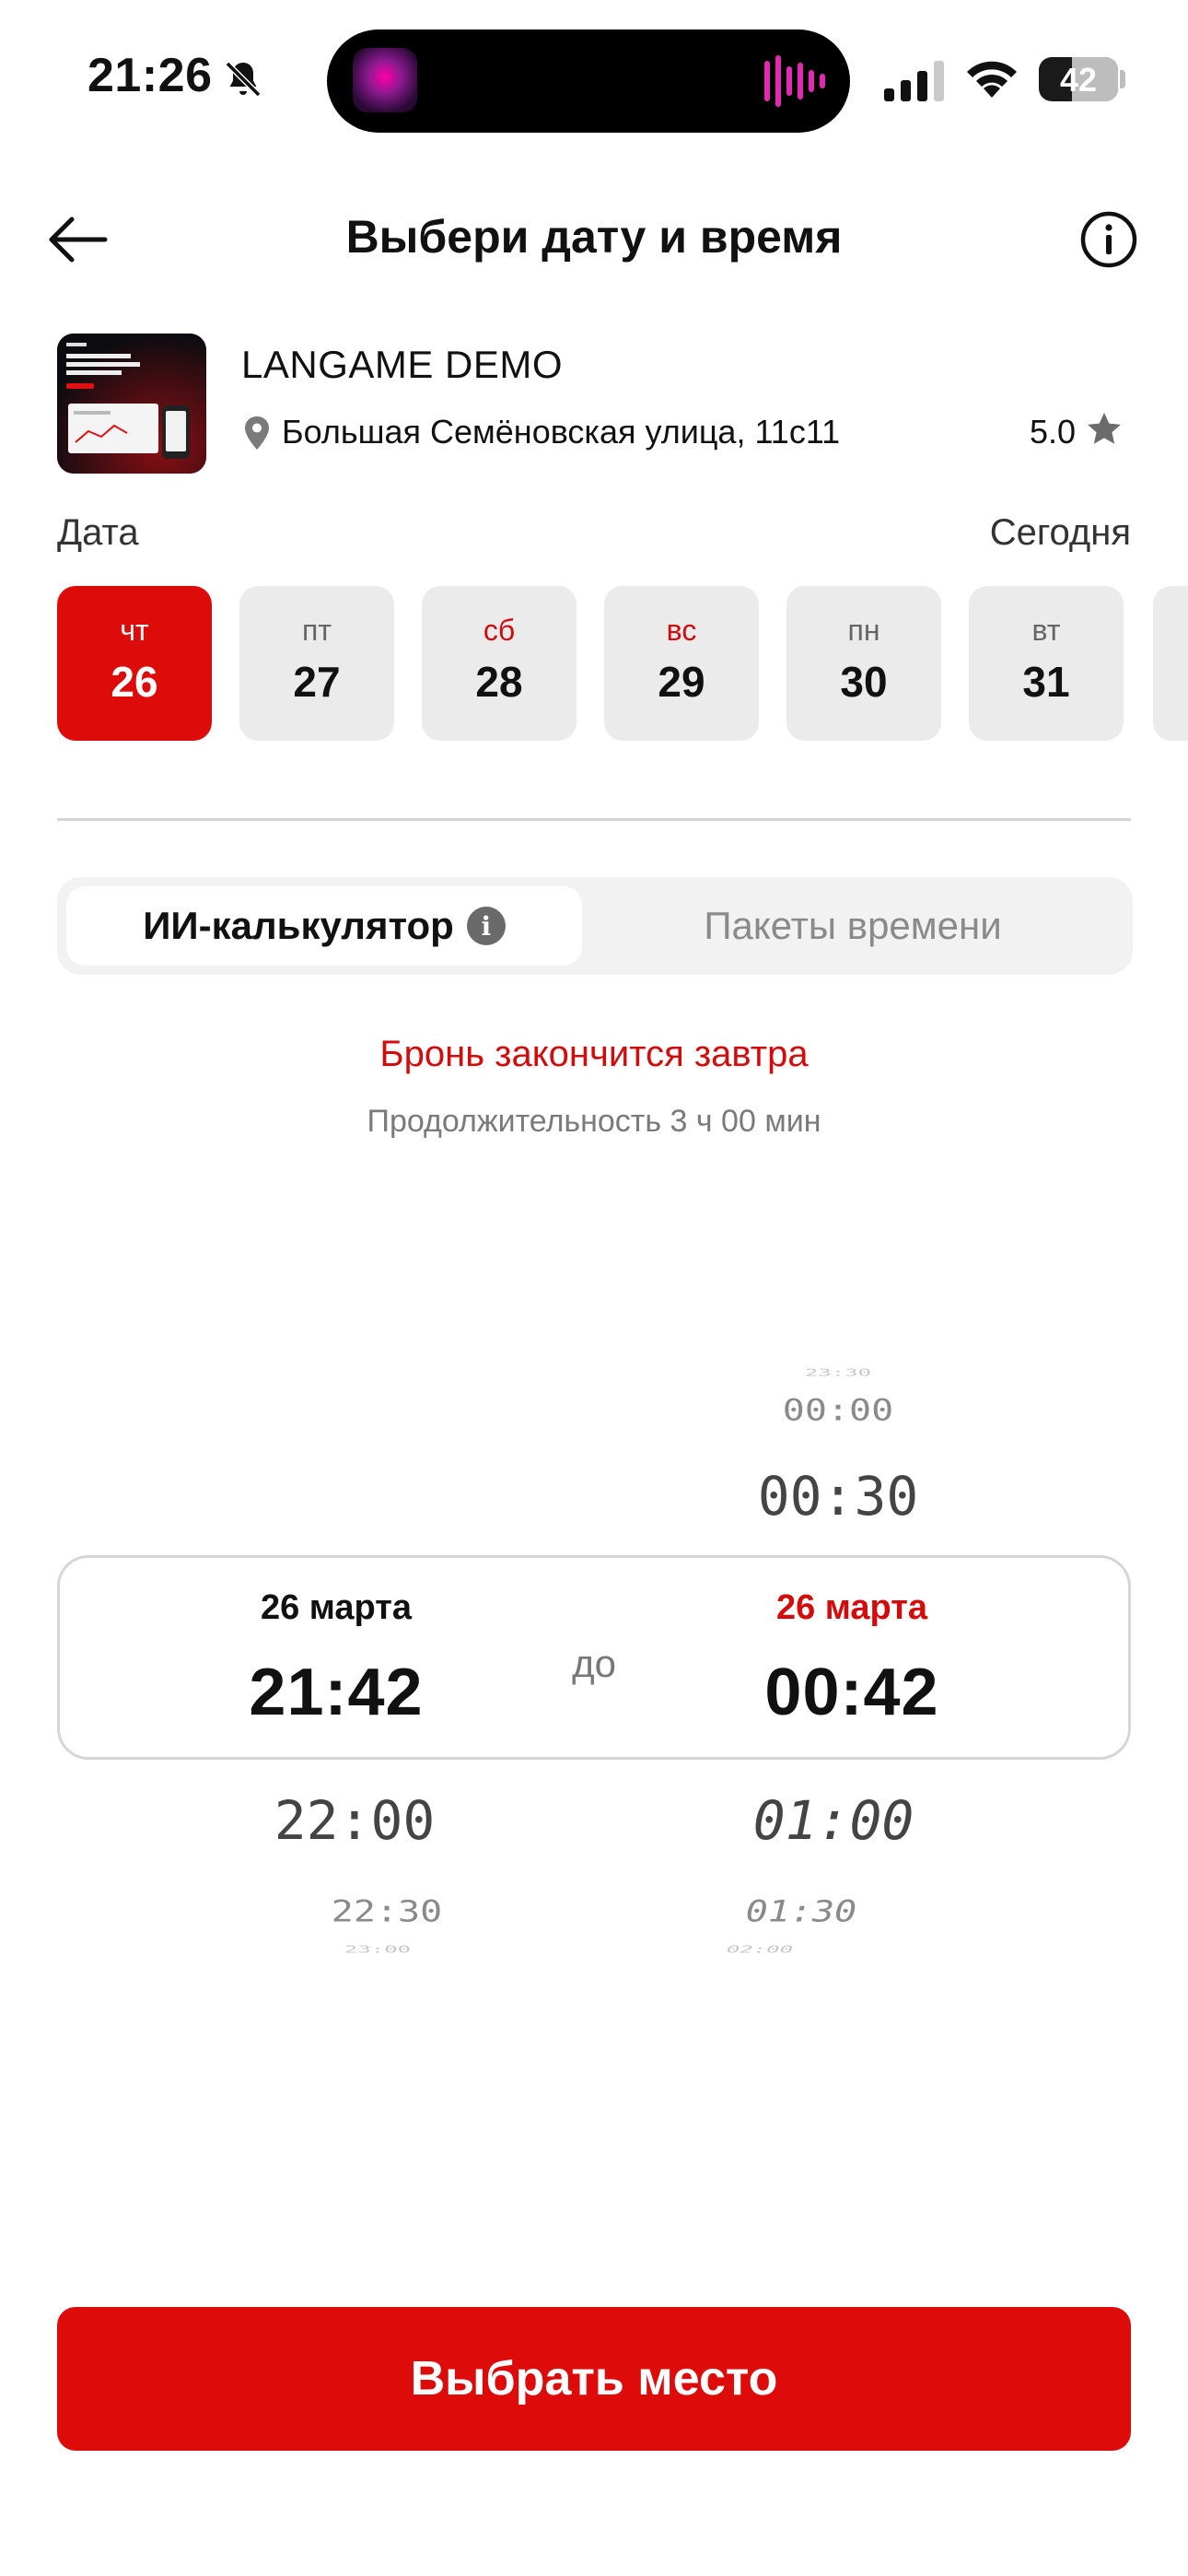  What do you see at coordinates (1053, 432) in the screenshot?
I see `club-rating: 5.0` at bounding box center [1053, 432].